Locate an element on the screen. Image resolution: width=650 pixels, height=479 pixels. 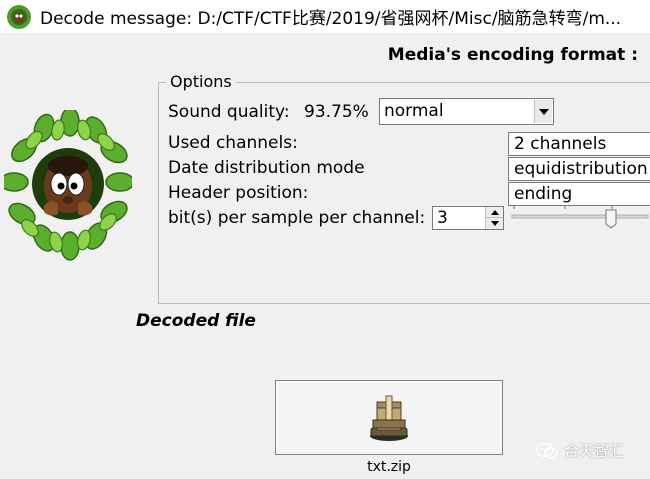
used-channels-field: 2 channels is located at coordinates (579, 144).